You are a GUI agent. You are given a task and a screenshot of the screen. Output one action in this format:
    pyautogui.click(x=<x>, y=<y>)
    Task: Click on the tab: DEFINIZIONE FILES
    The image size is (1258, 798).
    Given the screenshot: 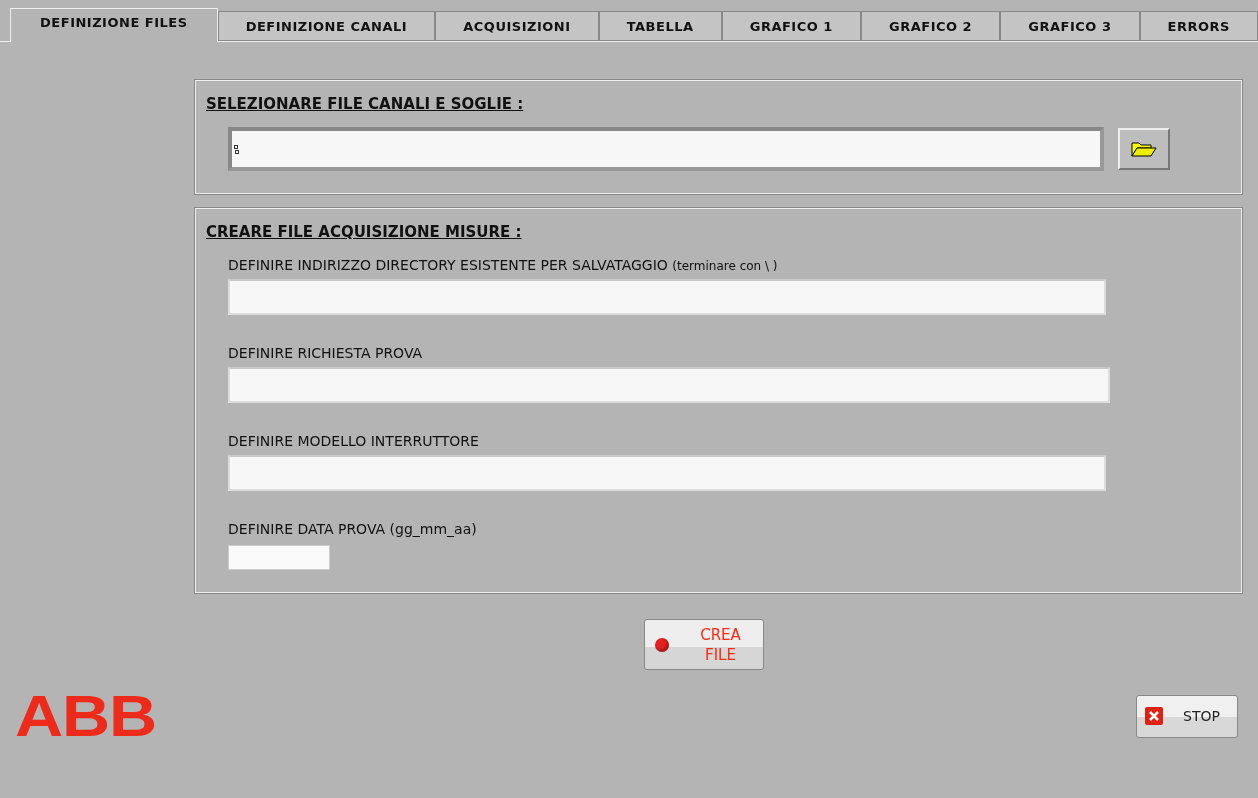 What is the action you would take?
    pyautogui.click(x=114, y=25)
    